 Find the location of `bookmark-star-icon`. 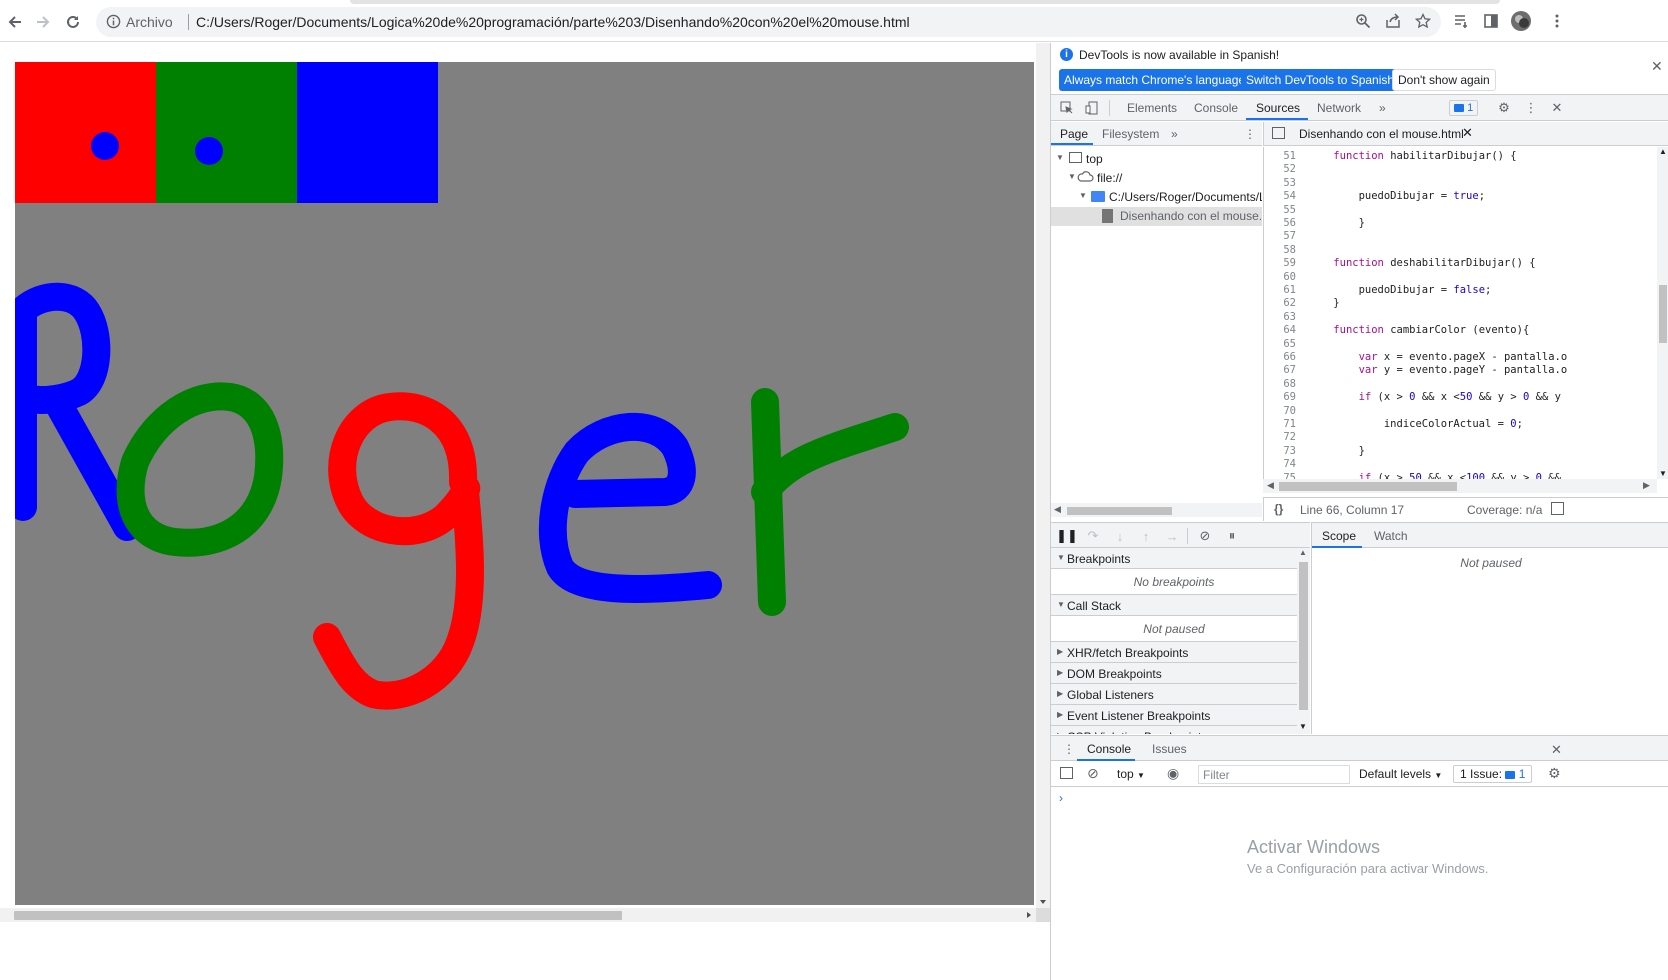

bookmark-star-icon is located at coordinates (1423, 21).